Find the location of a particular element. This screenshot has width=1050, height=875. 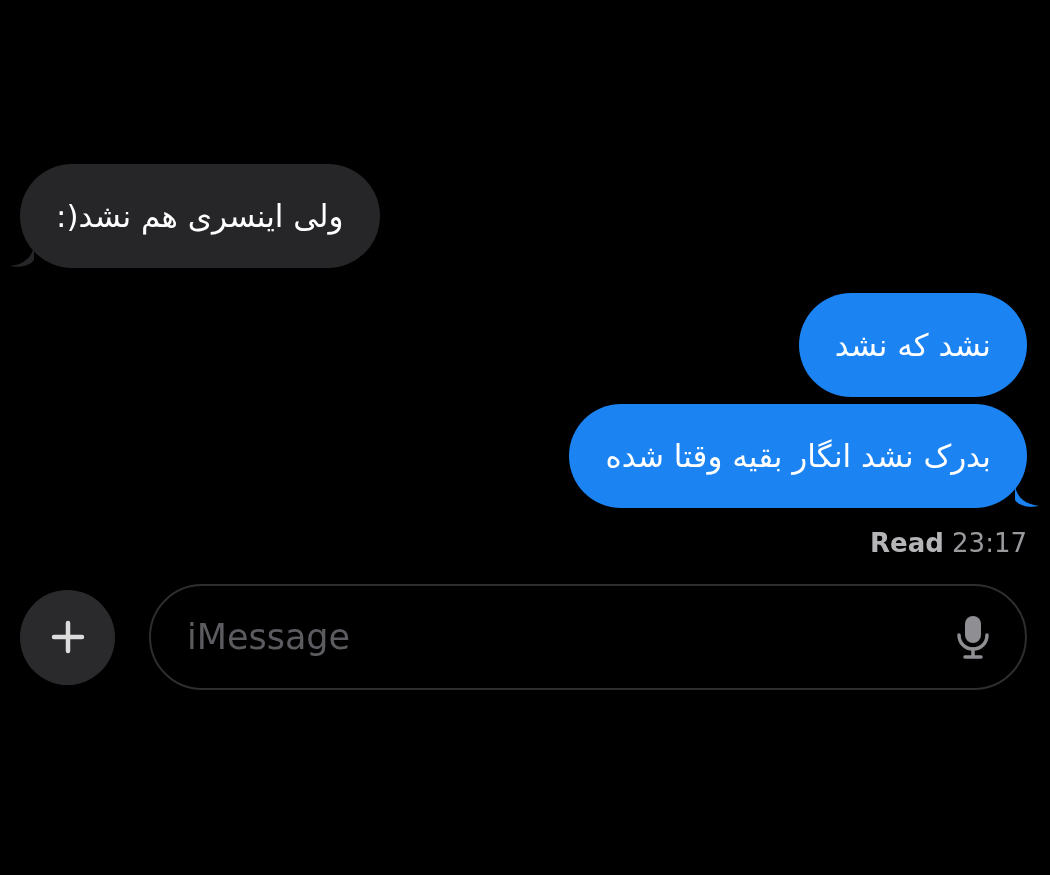

read-receipt: Read 23:17 is located at coordinates (948, 543).